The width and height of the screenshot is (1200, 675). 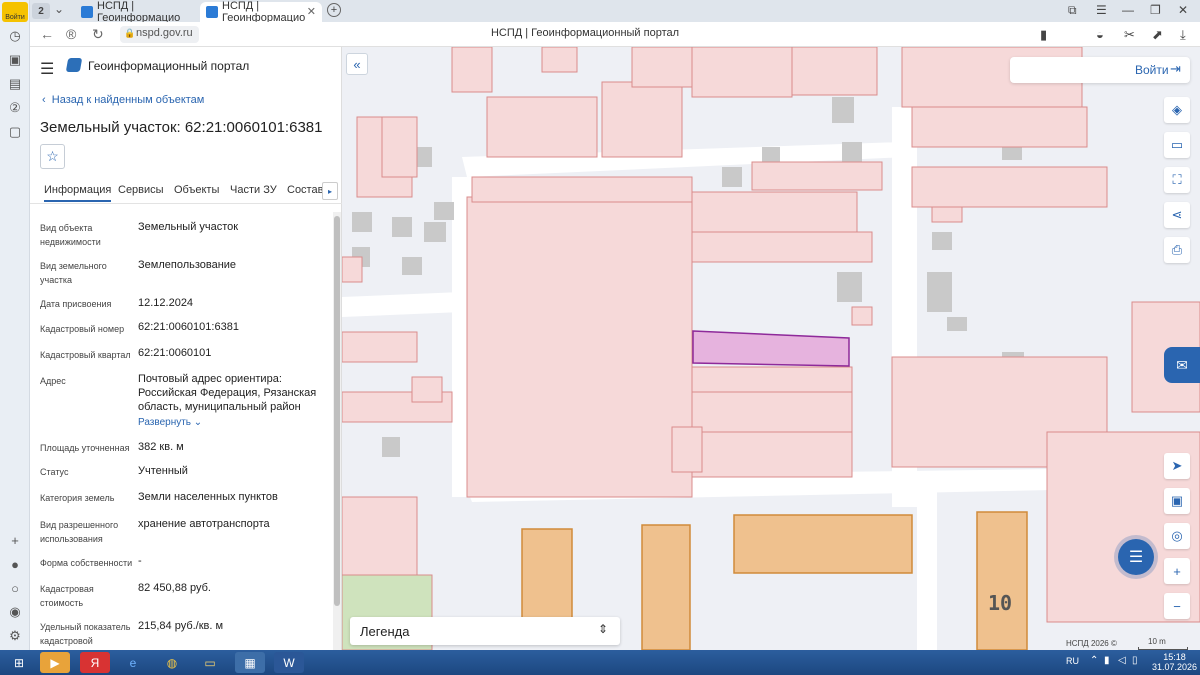 What do you see at coordinates (78, 193) in the screenshot?
I see `tab-information: Информация` at bounding box center [78, 193].